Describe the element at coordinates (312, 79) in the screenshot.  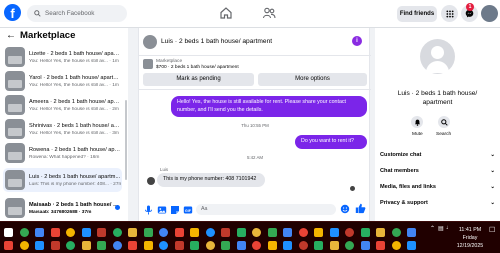
I see `more-options-button: More options` at that location.